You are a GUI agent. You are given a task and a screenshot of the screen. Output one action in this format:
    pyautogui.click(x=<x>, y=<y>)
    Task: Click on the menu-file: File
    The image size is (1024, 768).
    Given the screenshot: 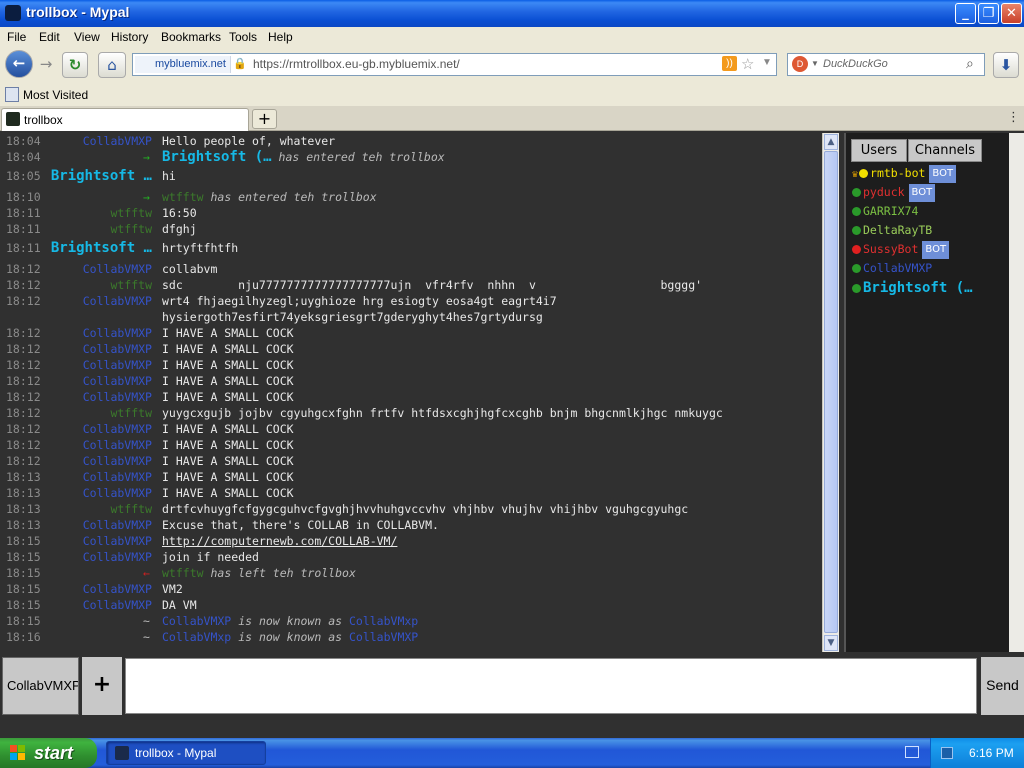 What is the action you would take?
    pyautogui.click(x=16, y=37)
    